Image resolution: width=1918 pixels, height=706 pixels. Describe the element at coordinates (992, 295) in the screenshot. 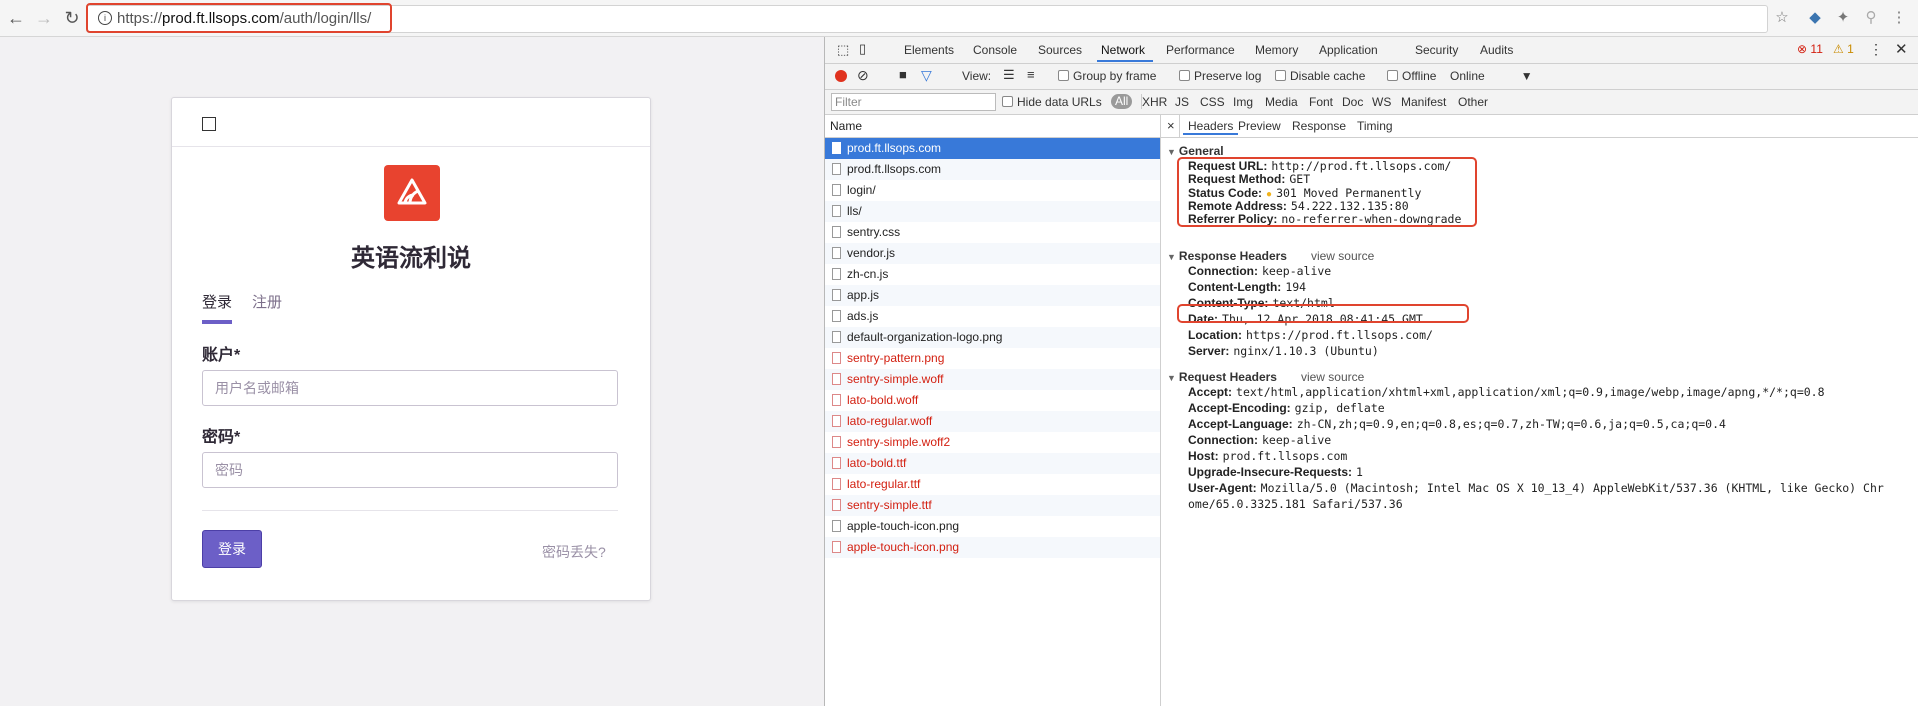

I see `request-row: app.js` at that location.